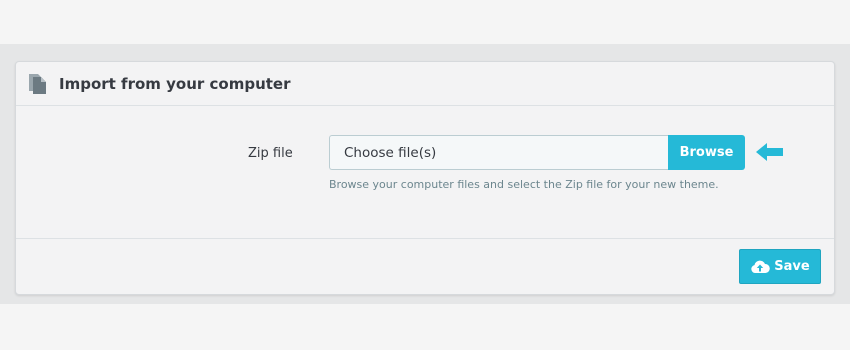 The height and width of the screenshot is (350, 850). I want to click on panel-title: Import from your computer, so click(175, 84).